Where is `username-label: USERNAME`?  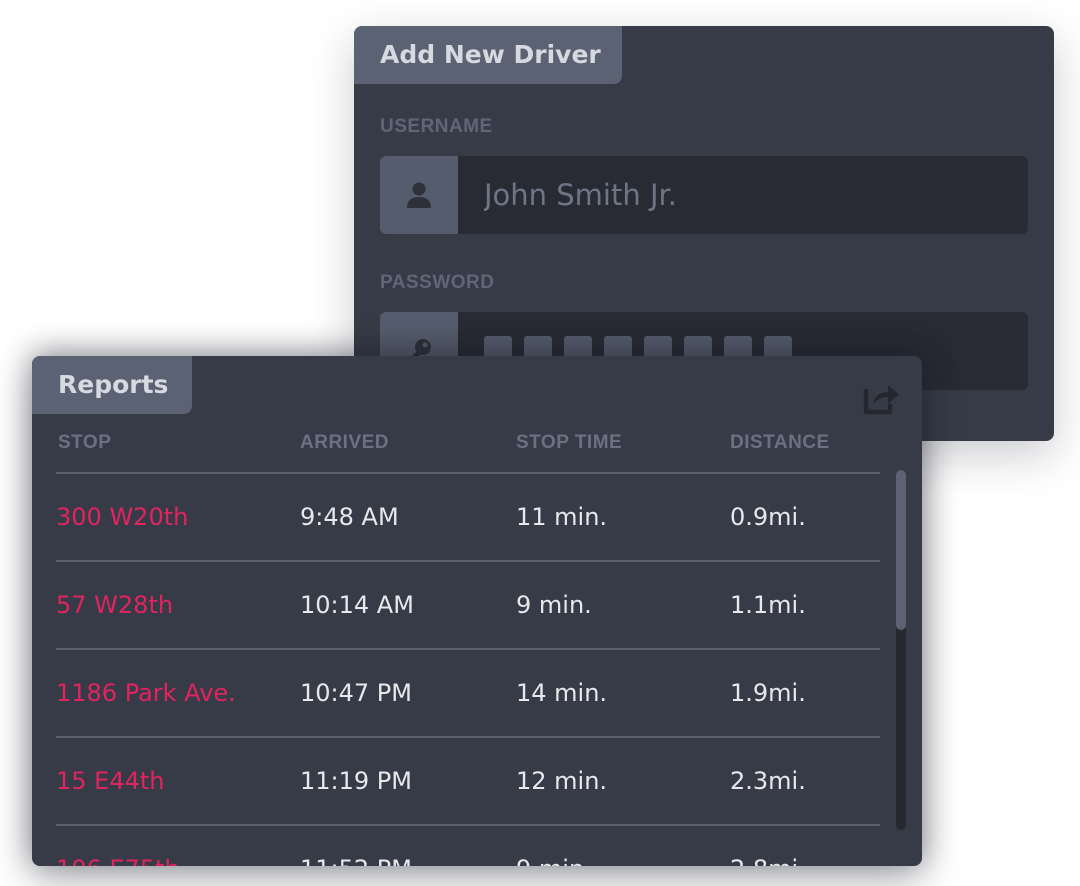 username-label: USERNAME is located at coordinates (436, 126).